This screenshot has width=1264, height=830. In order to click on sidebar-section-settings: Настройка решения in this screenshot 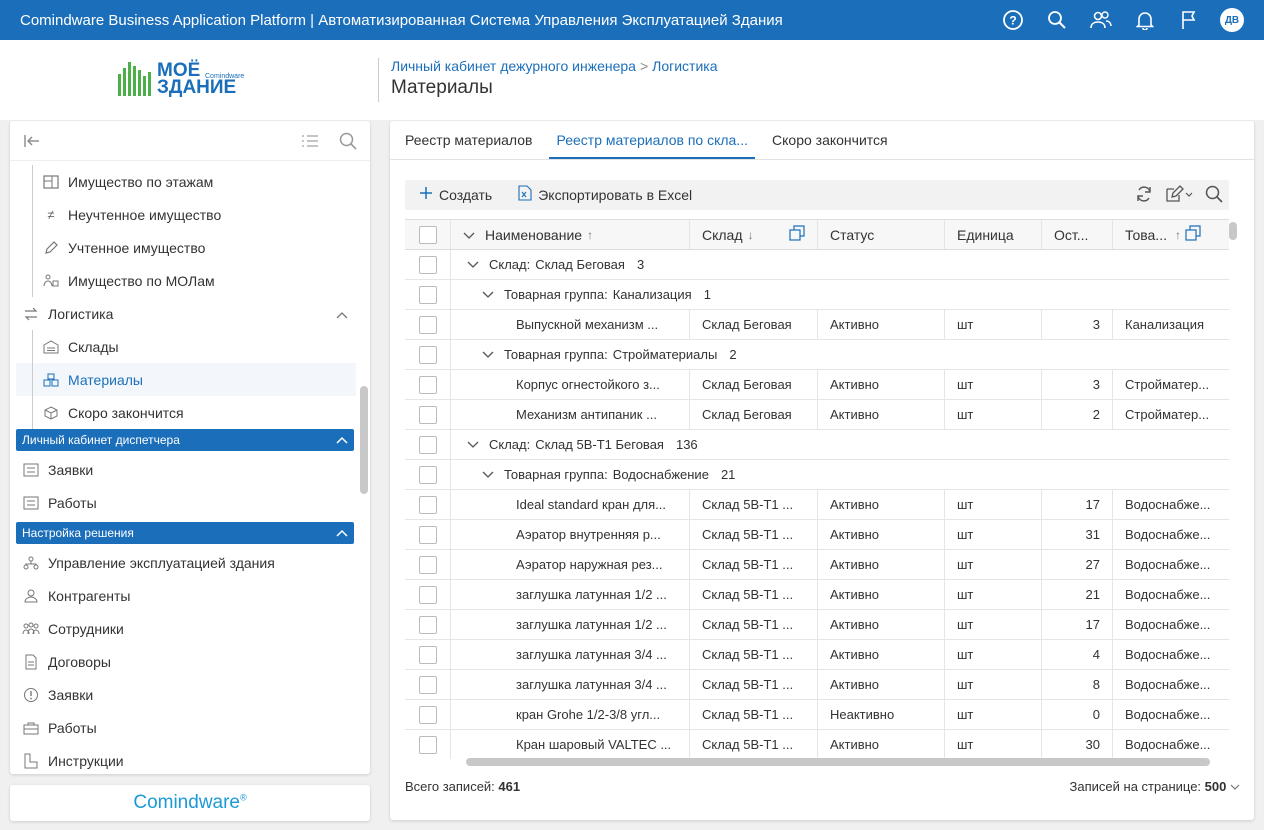, I will do `click(185, 533)`.